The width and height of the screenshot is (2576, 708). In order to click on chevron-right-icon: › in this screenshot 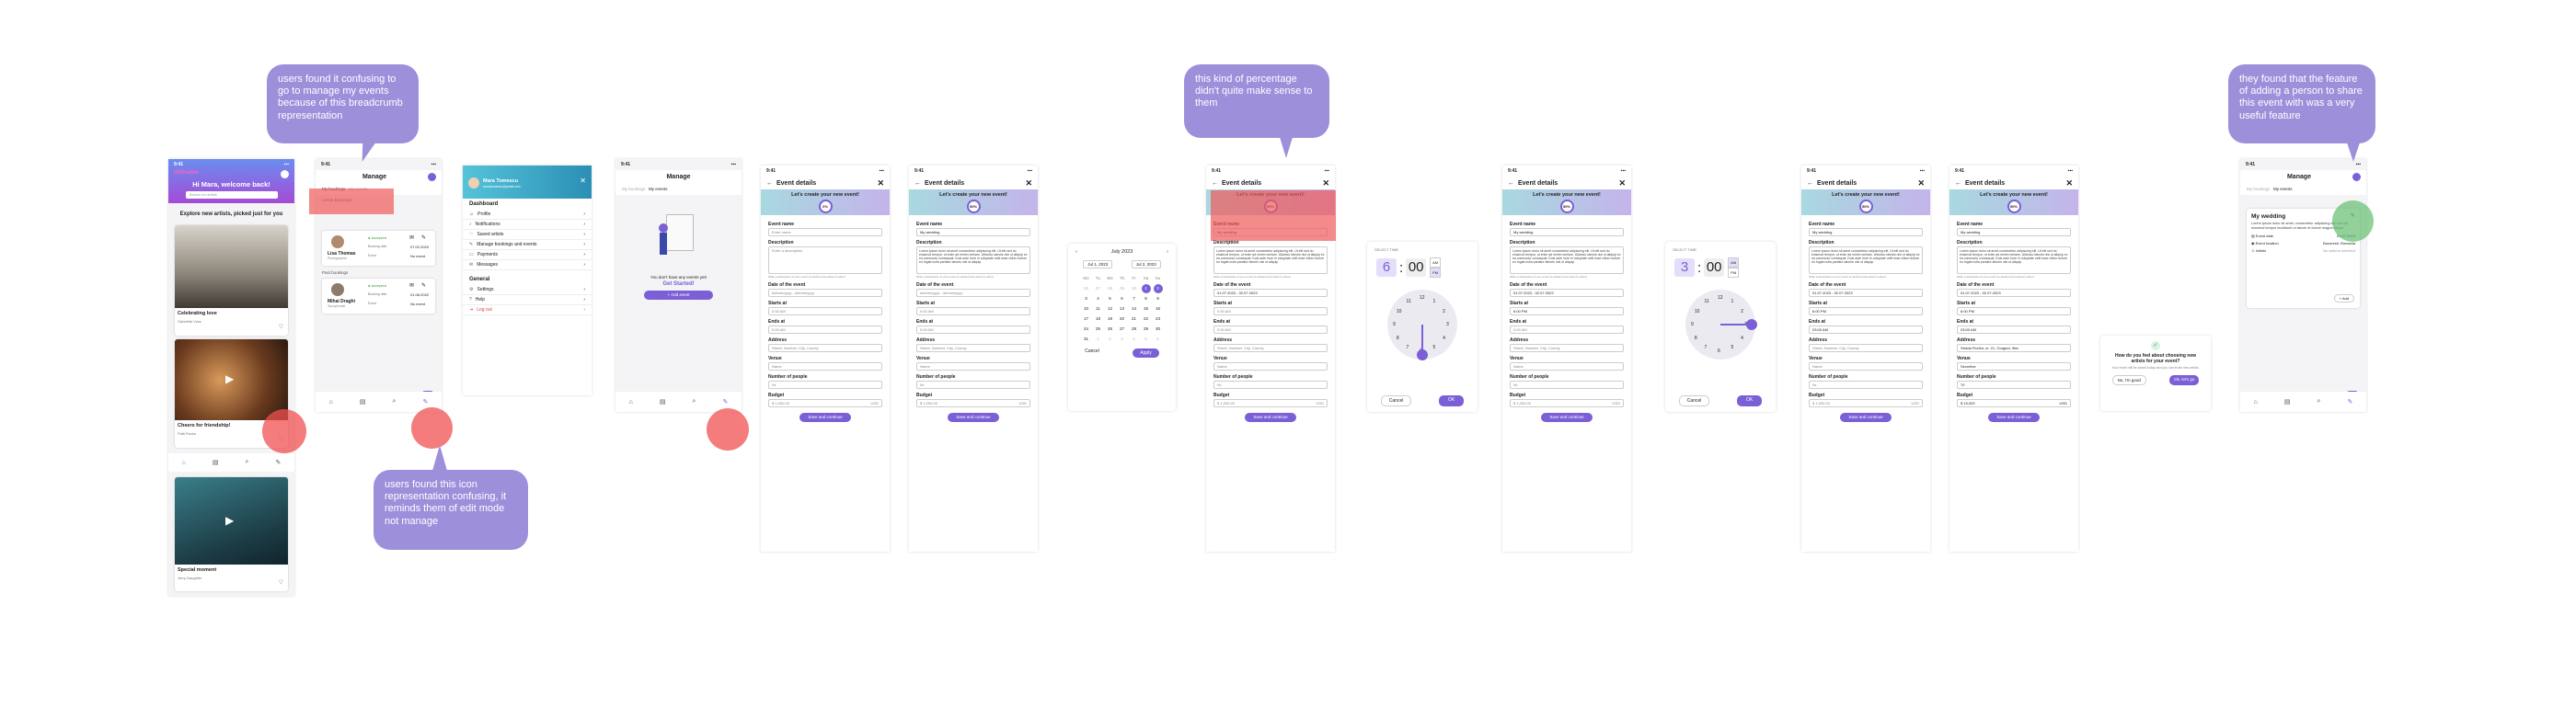, I will do `click(1167, 252)`.